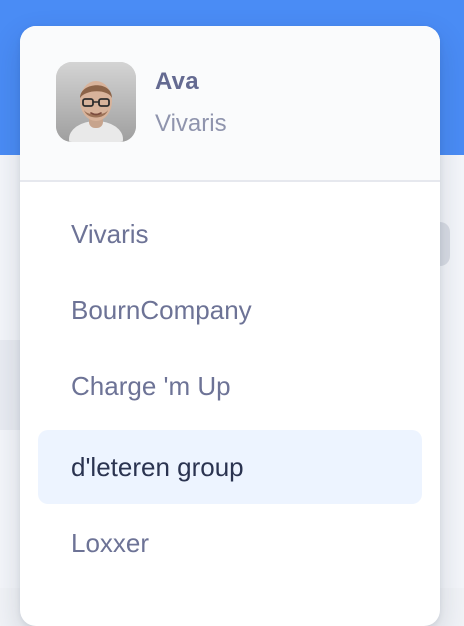 This screenshot has width=464, height=626. I want to click on company-item-label: Loxxer, so click(110, 542).